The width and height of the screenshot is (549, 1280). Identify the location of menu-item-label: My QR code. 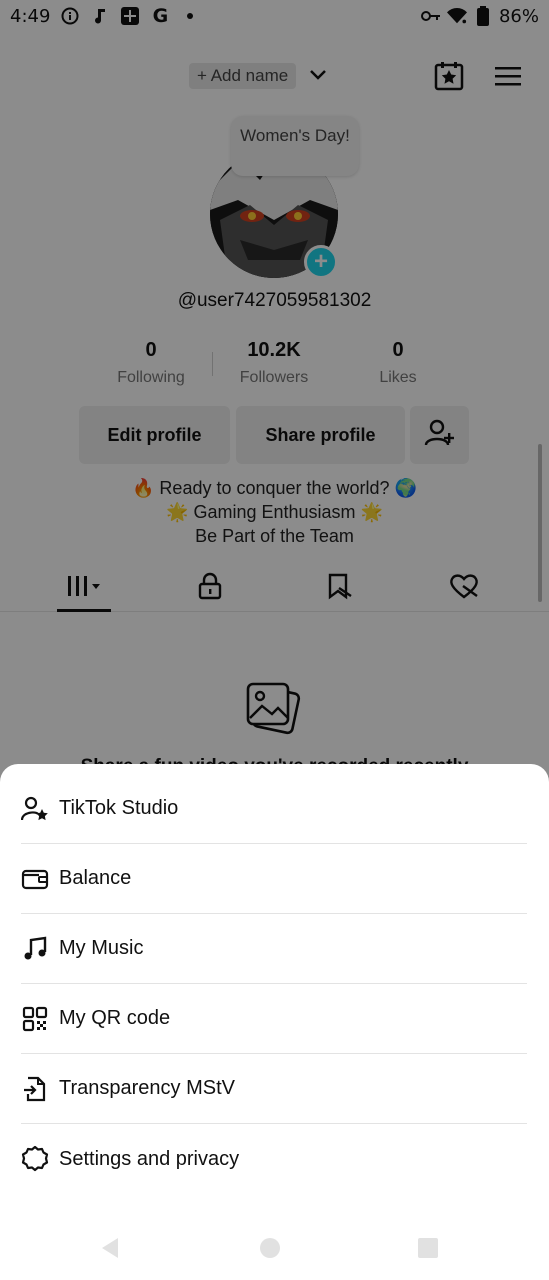
(115, 1018).